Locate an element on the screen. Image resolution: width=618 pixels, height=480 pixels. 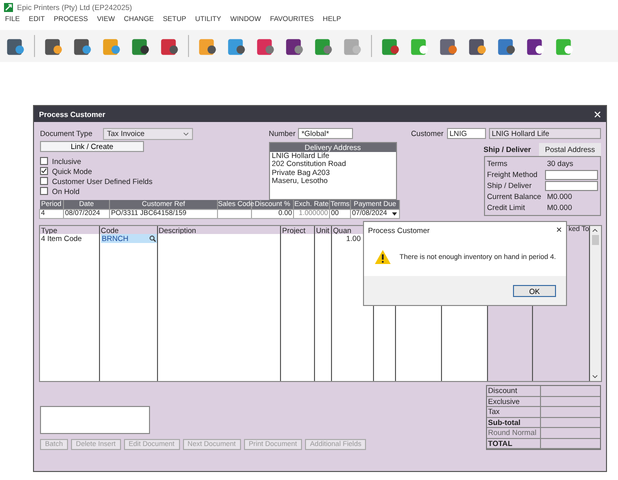
scroll-down-icon is located at coordinates (595, 376).